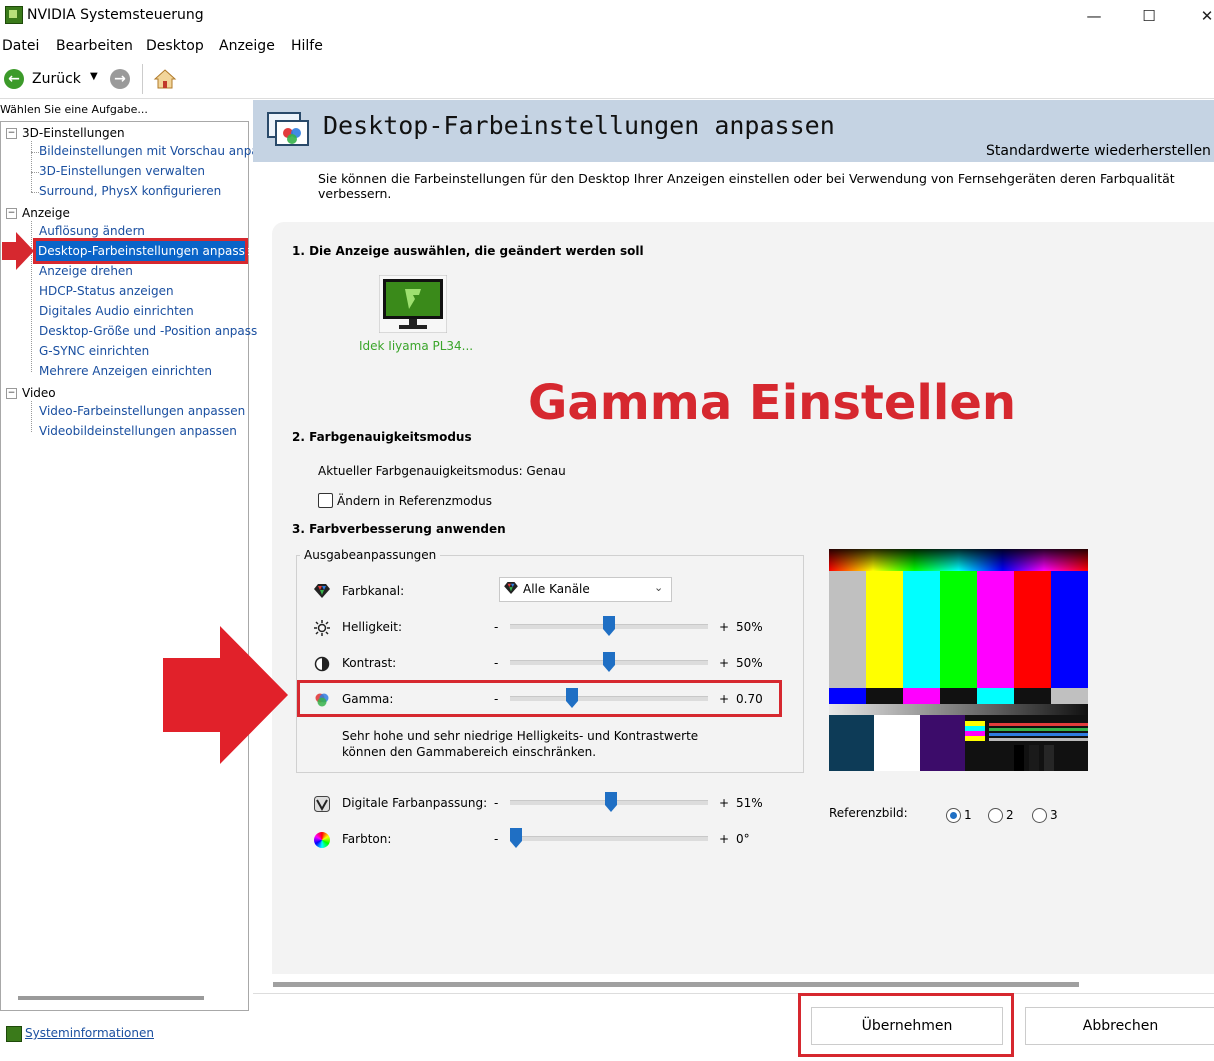  Describe the element at coordinates (516, 838) in the screenshot. I see `hue-slider-thumb` at that location.